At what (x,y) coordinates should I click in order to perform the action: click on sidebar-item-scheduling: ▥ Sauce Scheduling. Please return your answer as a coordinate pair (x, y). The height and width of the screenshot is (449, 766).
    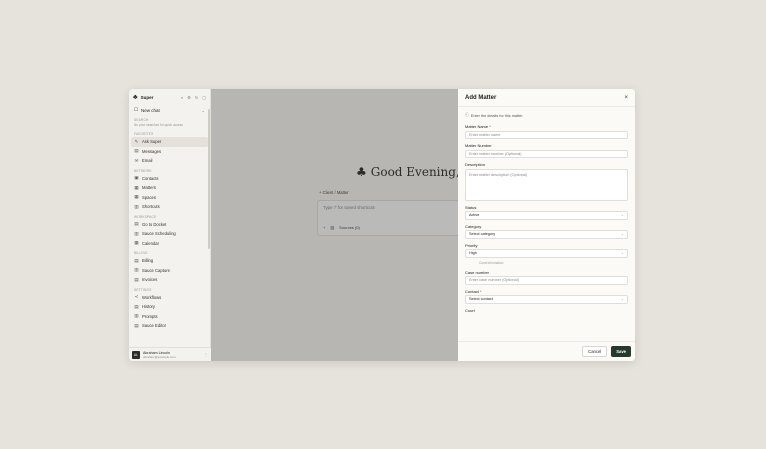
    Looking at the image, I should click on (169, 234).